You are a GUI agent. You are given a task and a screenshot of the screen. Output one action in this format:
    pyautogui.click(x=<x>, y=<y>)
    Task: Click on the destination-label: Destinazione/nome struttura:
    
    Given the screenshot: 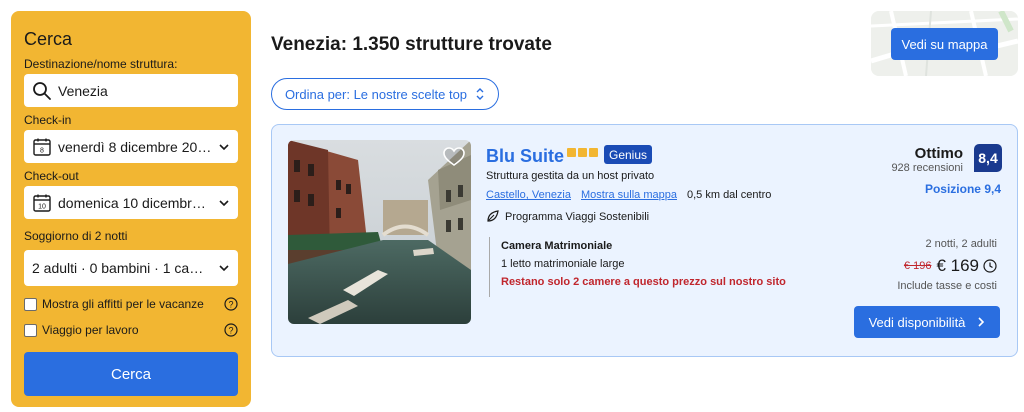 What is the action you would take?
    pyautogui.click(x=101, y=64)
    